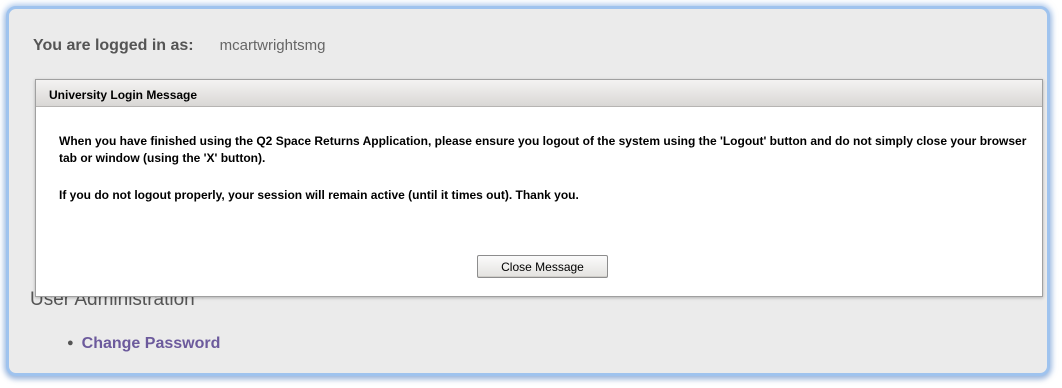  What do you see at coordinates (123, 95) in the screenshot?
I see `dialog-title: University Login Message` at bounding box center [123, 95].